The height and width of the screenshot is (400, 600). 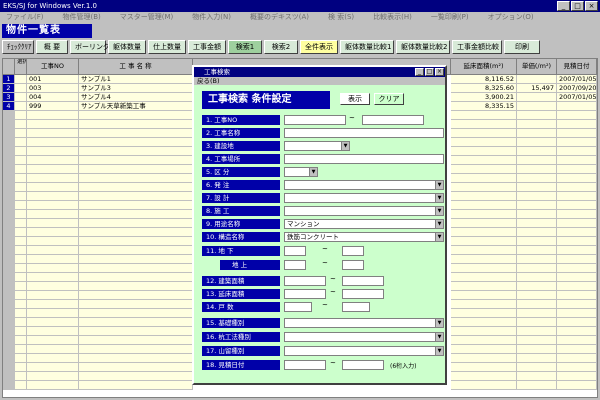 What do you see at coordinates (392, 17) in the screenshot?
I see `menu-compare: 比較表示(H)` at bounding box center [392, 17].